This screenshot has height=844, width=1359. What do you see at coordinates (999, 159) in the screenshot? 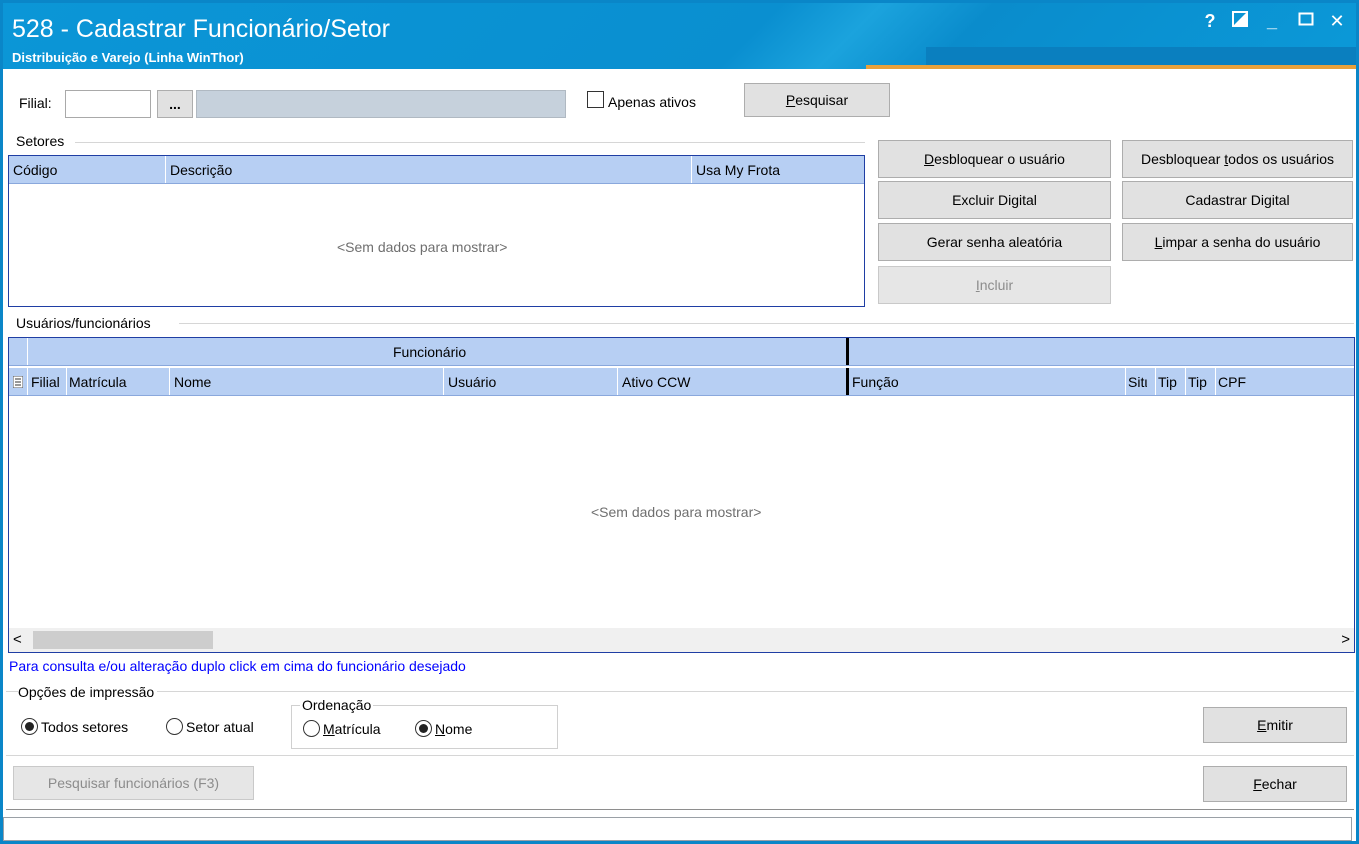
I see `desbloquear-label: esbloquear o usuário` at bounding box center [999, 159].